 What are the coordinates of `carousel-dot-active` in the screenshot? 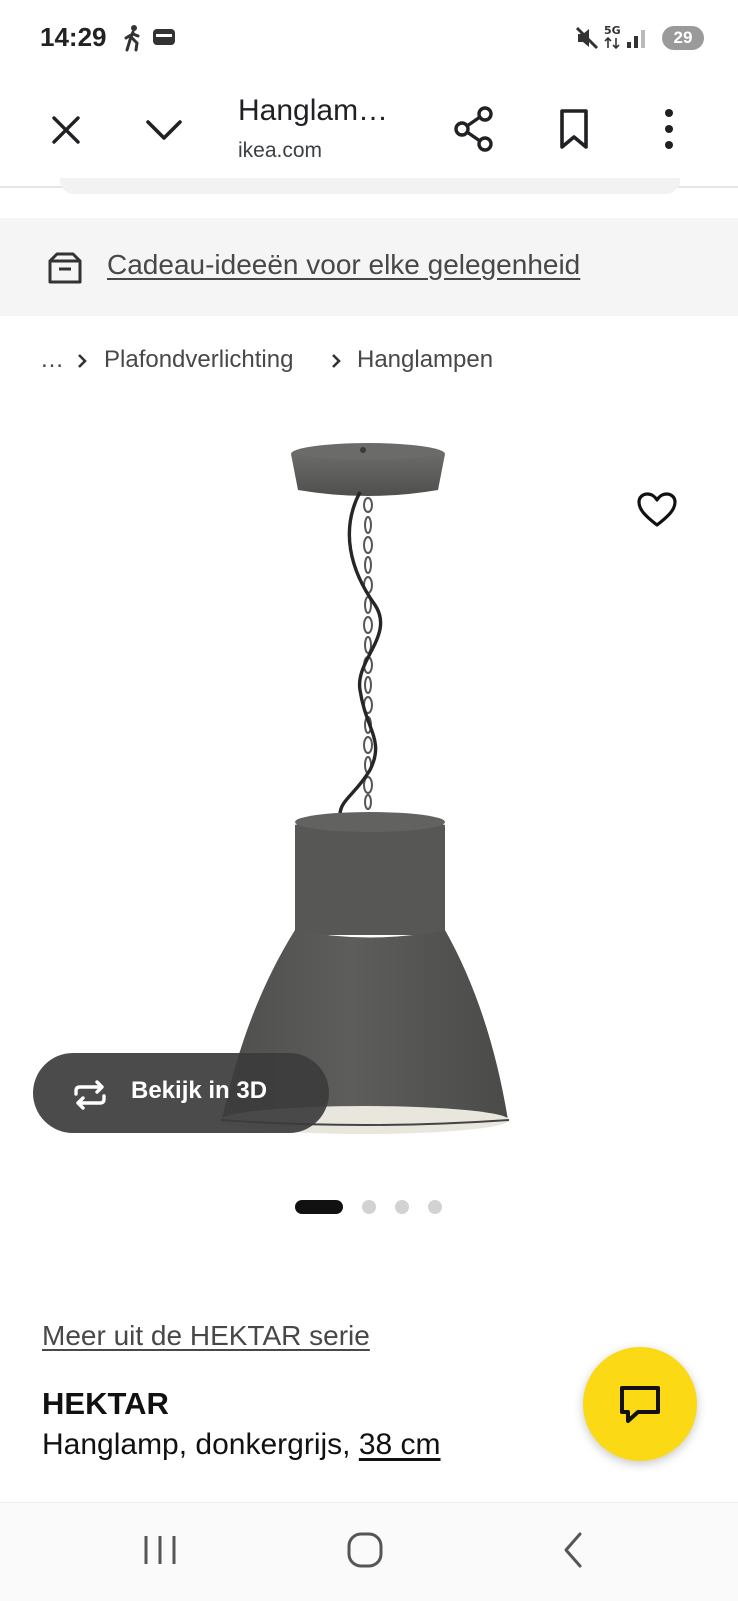 It's located at (319, 1207).